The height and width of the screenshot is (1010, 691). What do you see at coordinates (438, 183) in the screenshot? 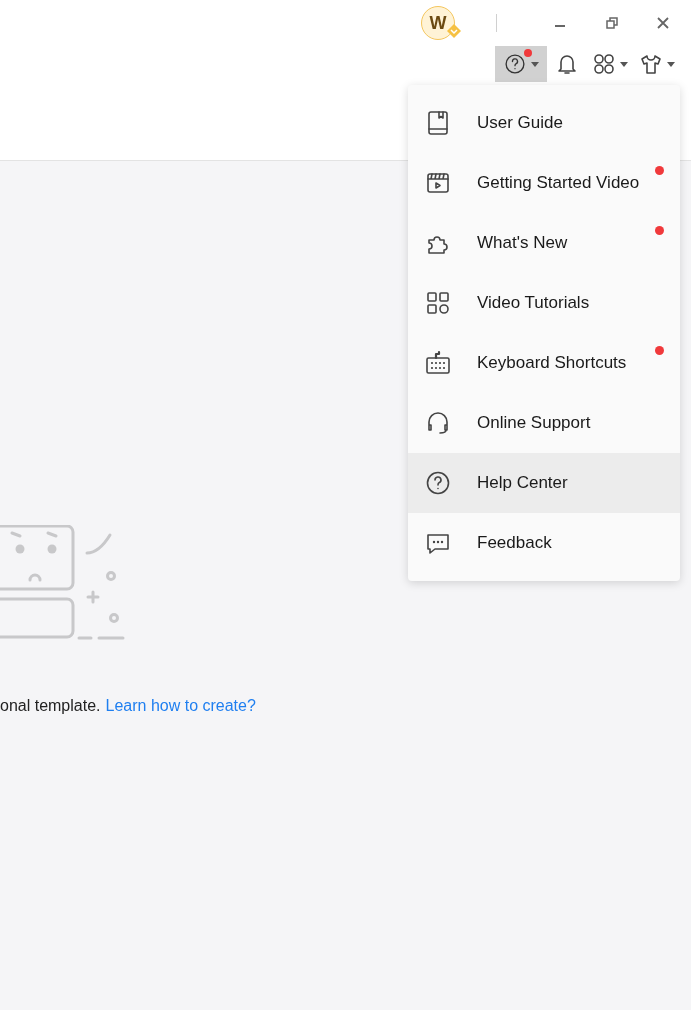
I see `video-icon` at bounding box center [438, 183].